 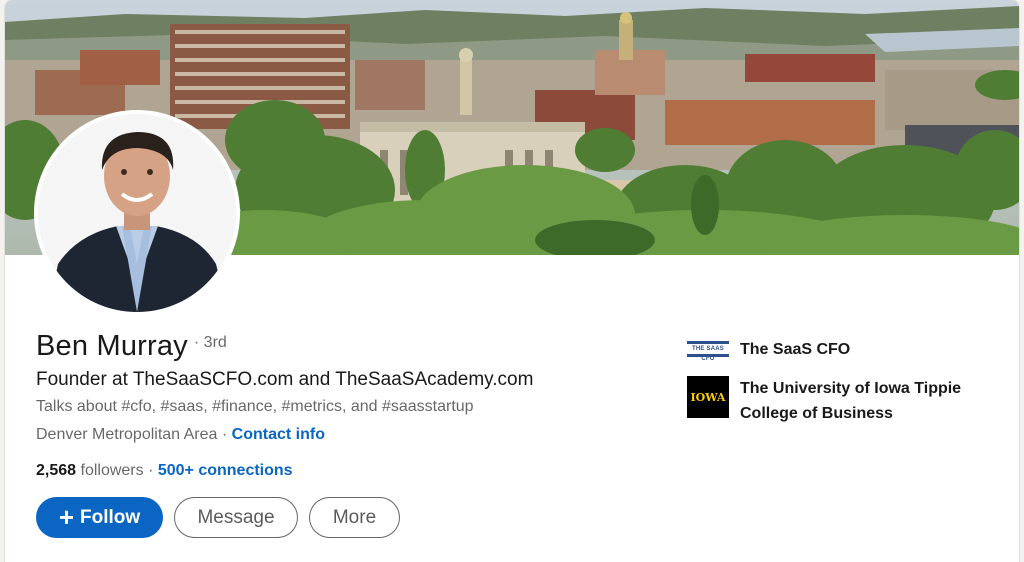 I want to click on iowa-logo-icon: IOWA, so click(x=708, y=397).